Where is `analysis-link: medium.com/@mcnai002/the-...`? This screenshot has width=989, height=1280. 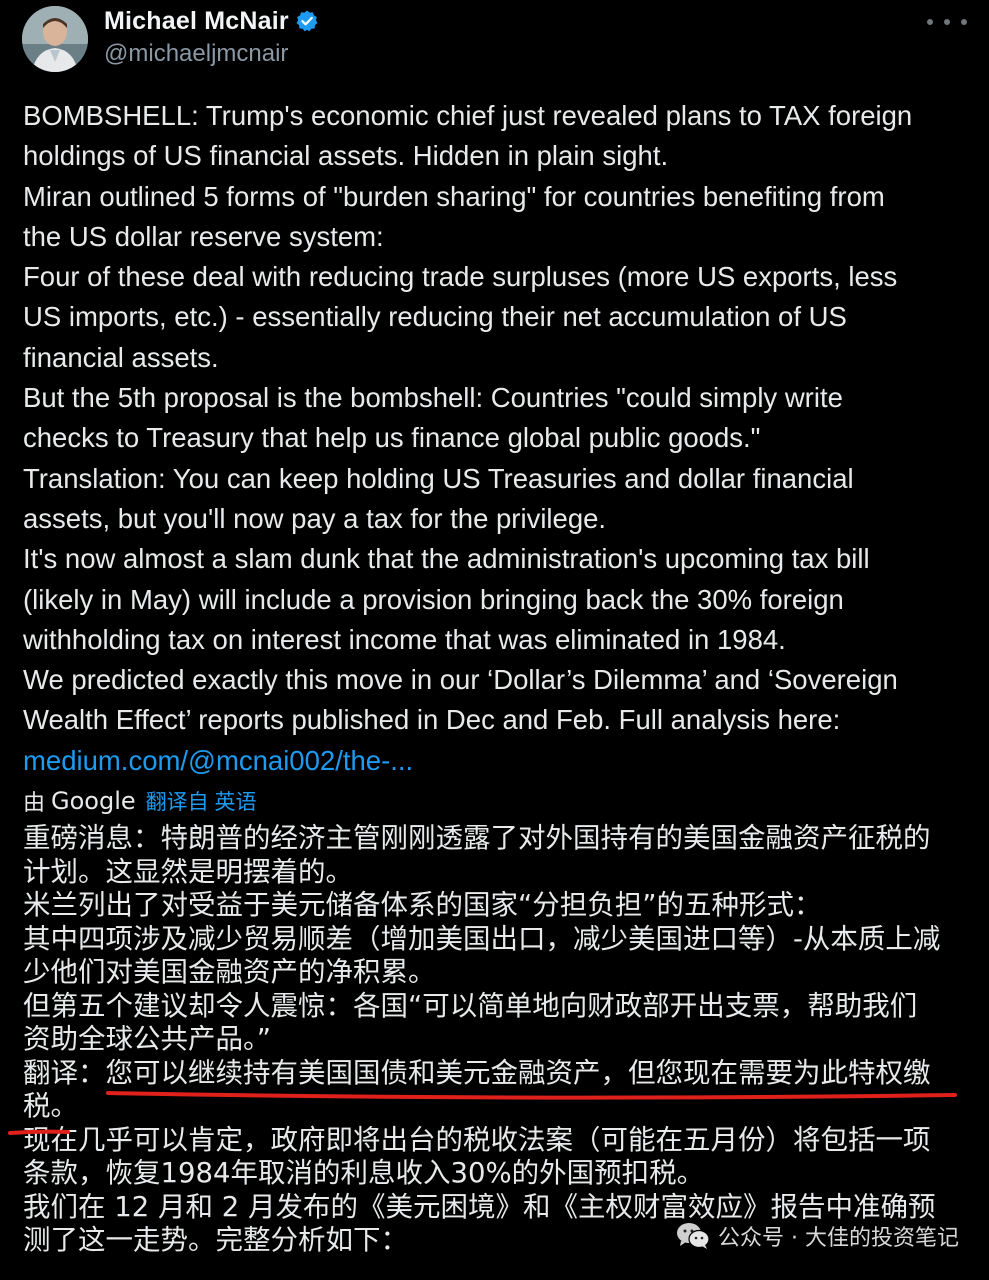 analysis-link: medium.com/@mcnai002/the-... is located at coordinates (218, 761).